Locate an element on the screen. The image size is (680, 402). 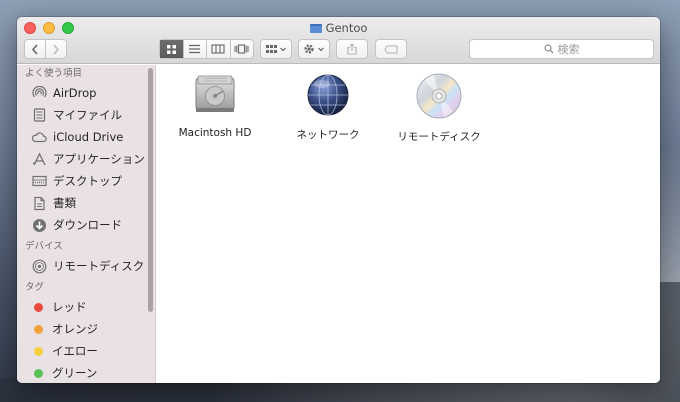
sidebar-item-all-my-files: マイファイル is located at coordinates (86, 115).